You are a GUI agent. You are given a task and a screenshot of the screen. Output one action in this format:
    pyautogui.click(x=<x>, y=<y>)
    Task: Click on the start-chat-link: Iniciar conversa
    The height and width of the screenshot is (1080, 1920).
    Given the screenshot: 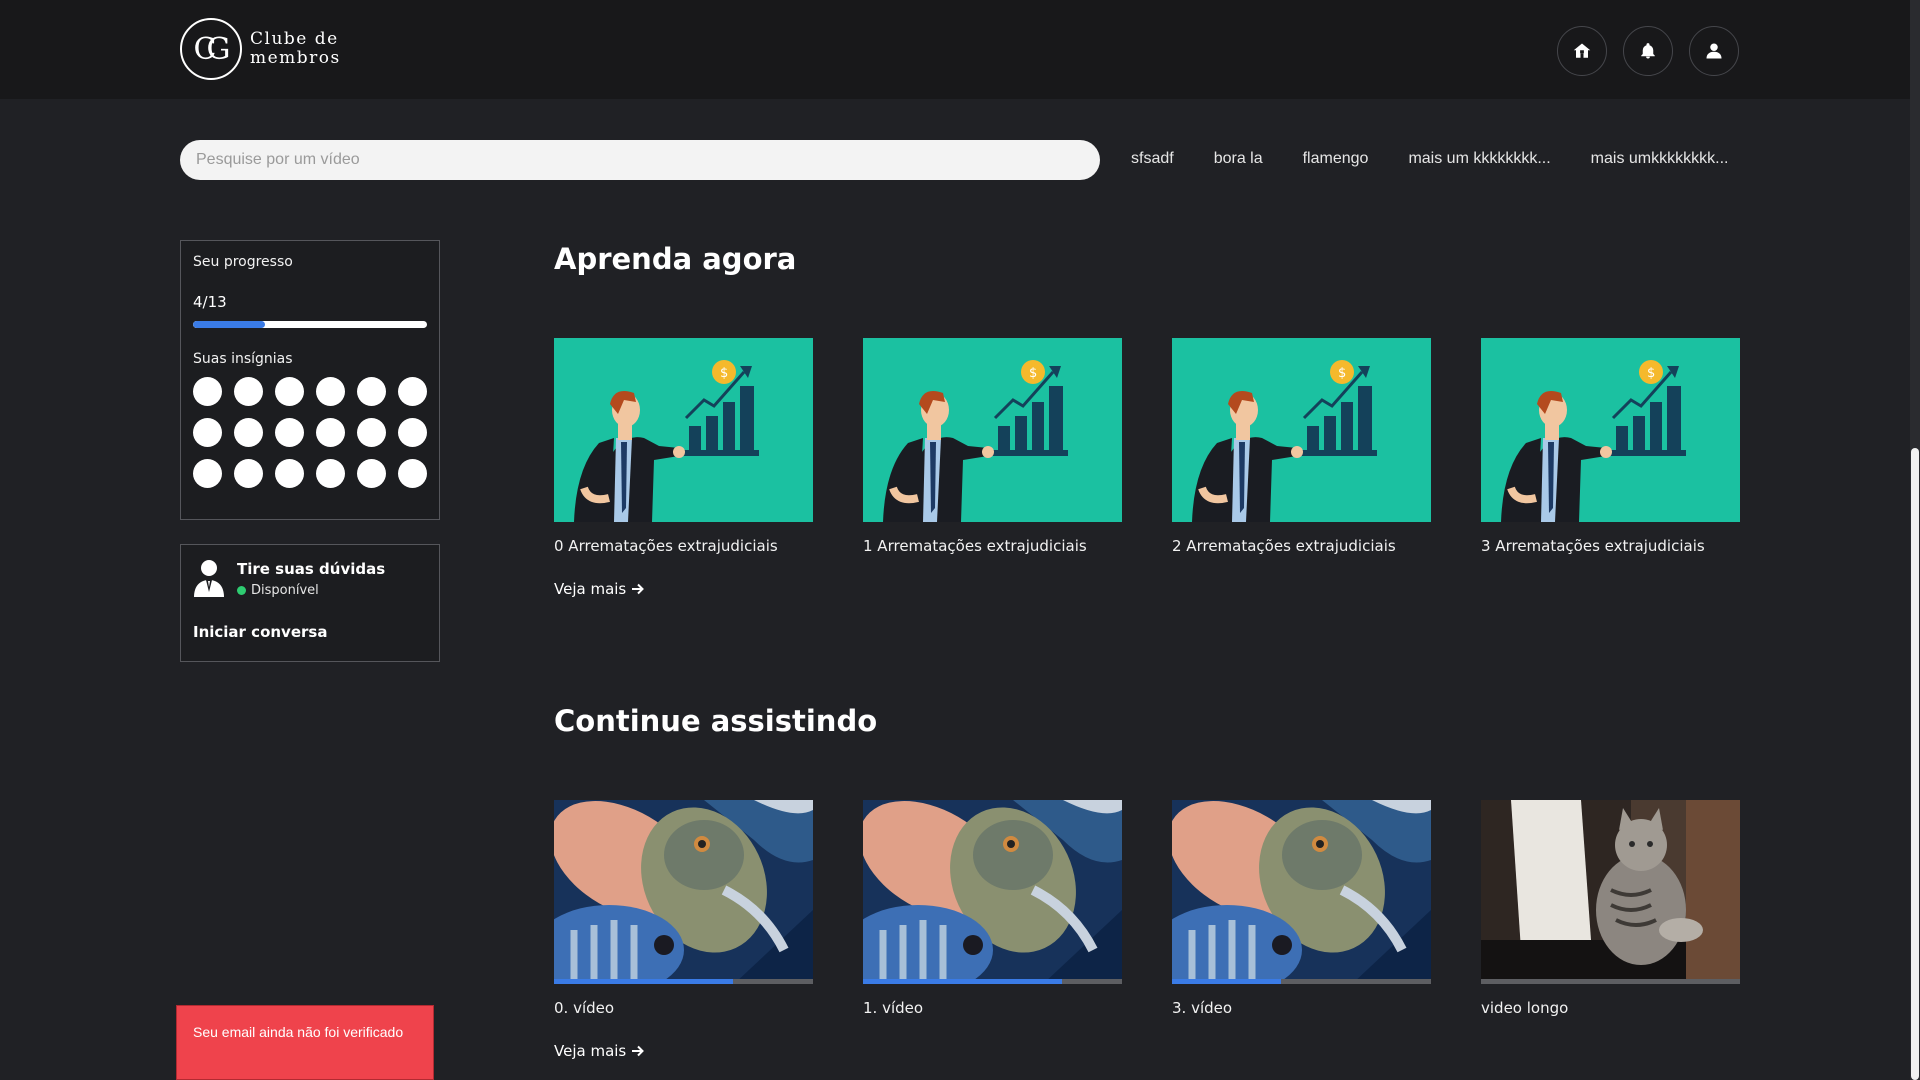 What is the action you would take?
    pyautogui.click(x=260, y=632)
    